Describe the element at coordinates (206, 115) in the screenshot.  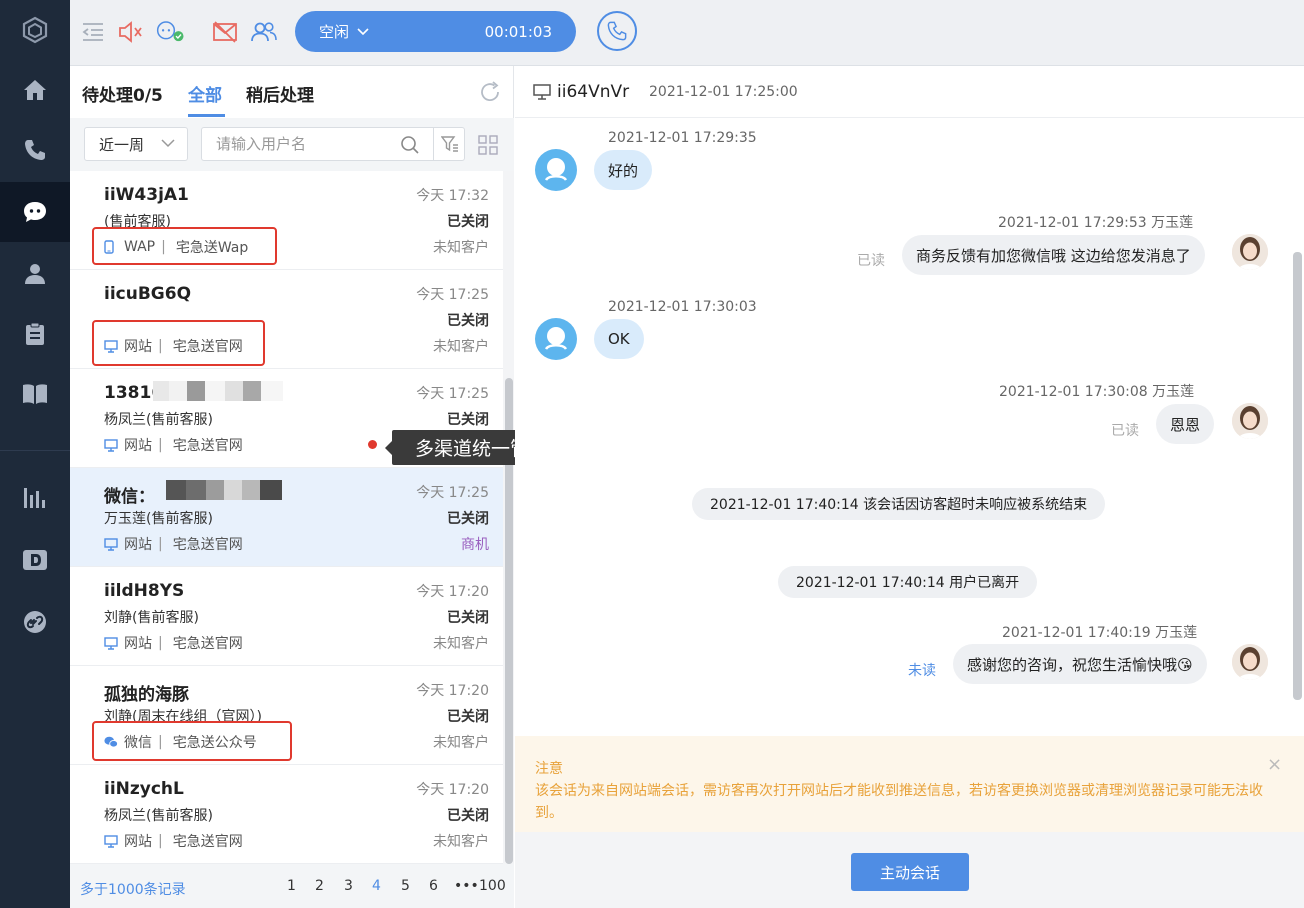
I see `active-tab-indicator` at that location.